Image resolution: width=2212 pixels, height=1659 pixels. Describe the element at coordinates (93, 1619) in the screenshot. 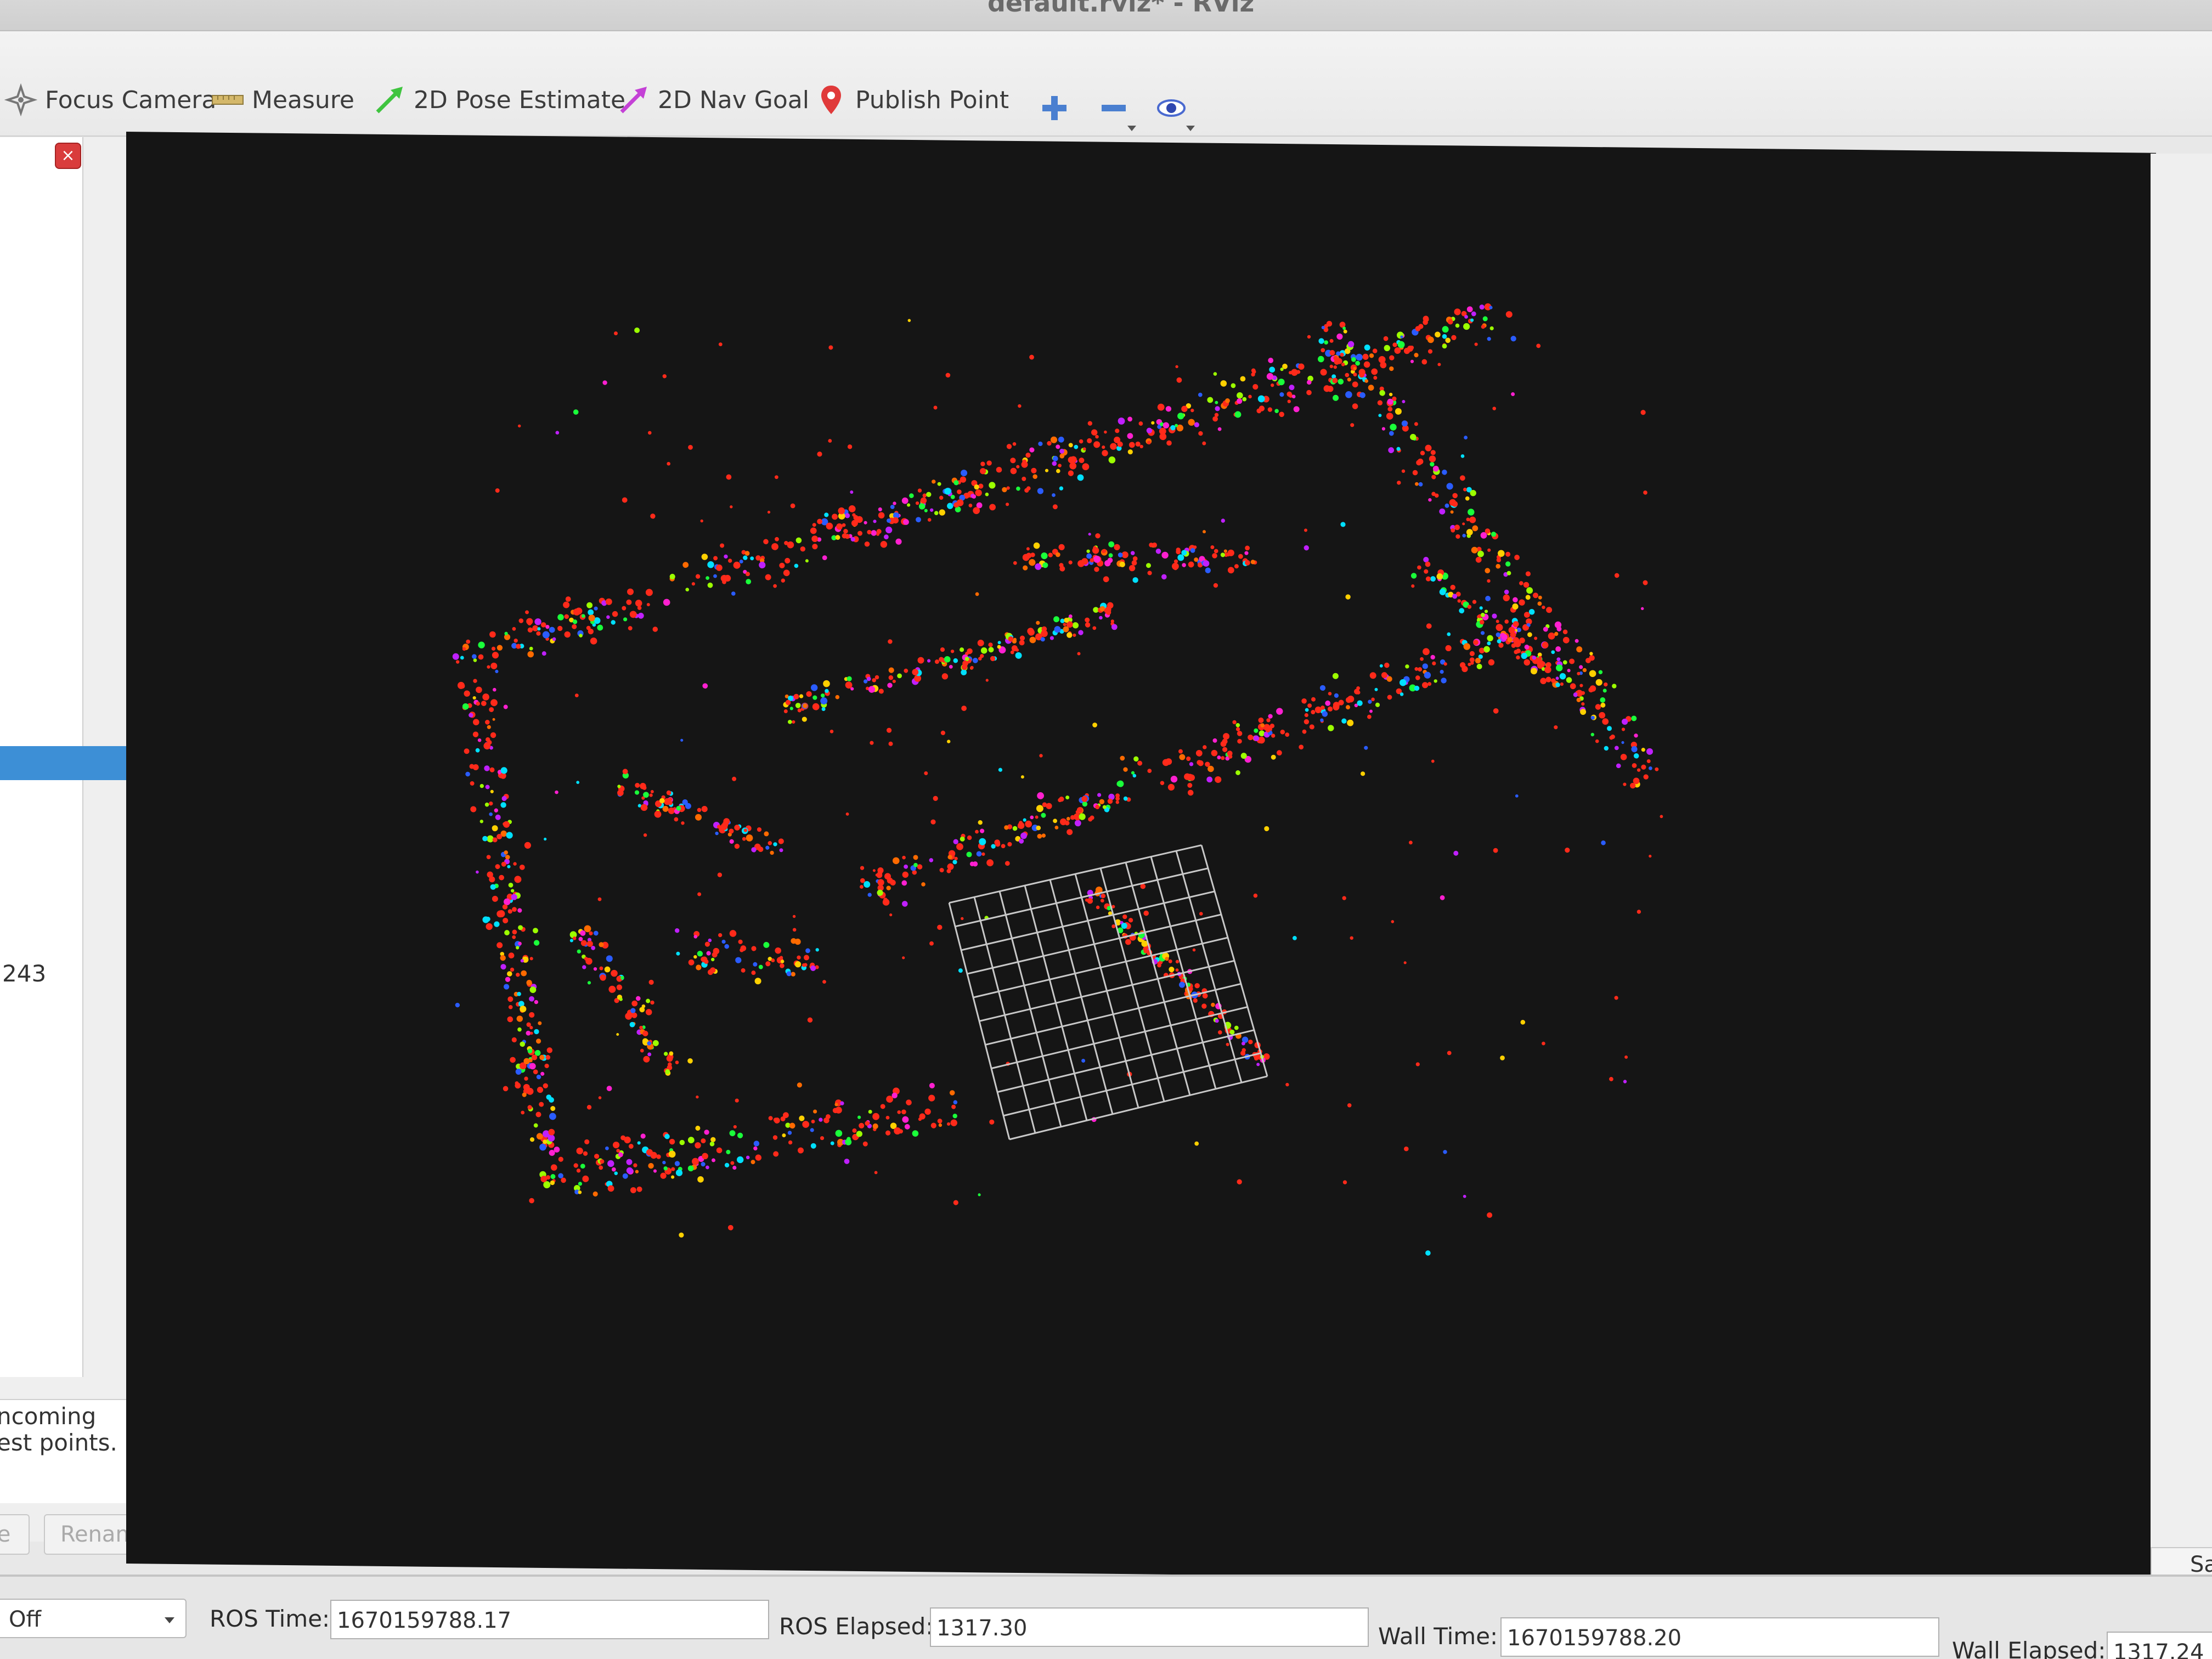

I see `sync-mode-select: Off` at that location.